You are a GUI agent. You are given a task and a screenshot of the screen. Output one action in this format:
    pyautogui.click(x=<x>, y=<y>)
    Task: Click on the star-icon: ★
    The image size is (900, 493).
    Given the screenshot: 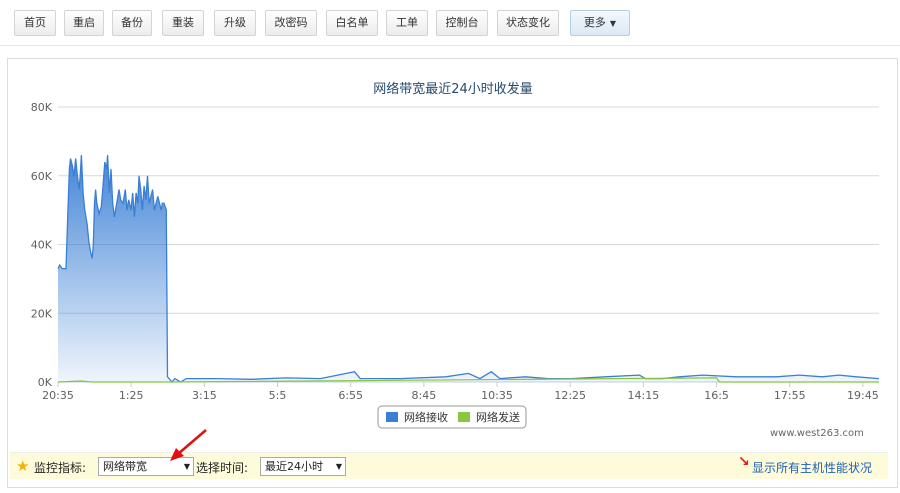 What is the action you would take?
    pyautogui.click(x=23, y=466)
    